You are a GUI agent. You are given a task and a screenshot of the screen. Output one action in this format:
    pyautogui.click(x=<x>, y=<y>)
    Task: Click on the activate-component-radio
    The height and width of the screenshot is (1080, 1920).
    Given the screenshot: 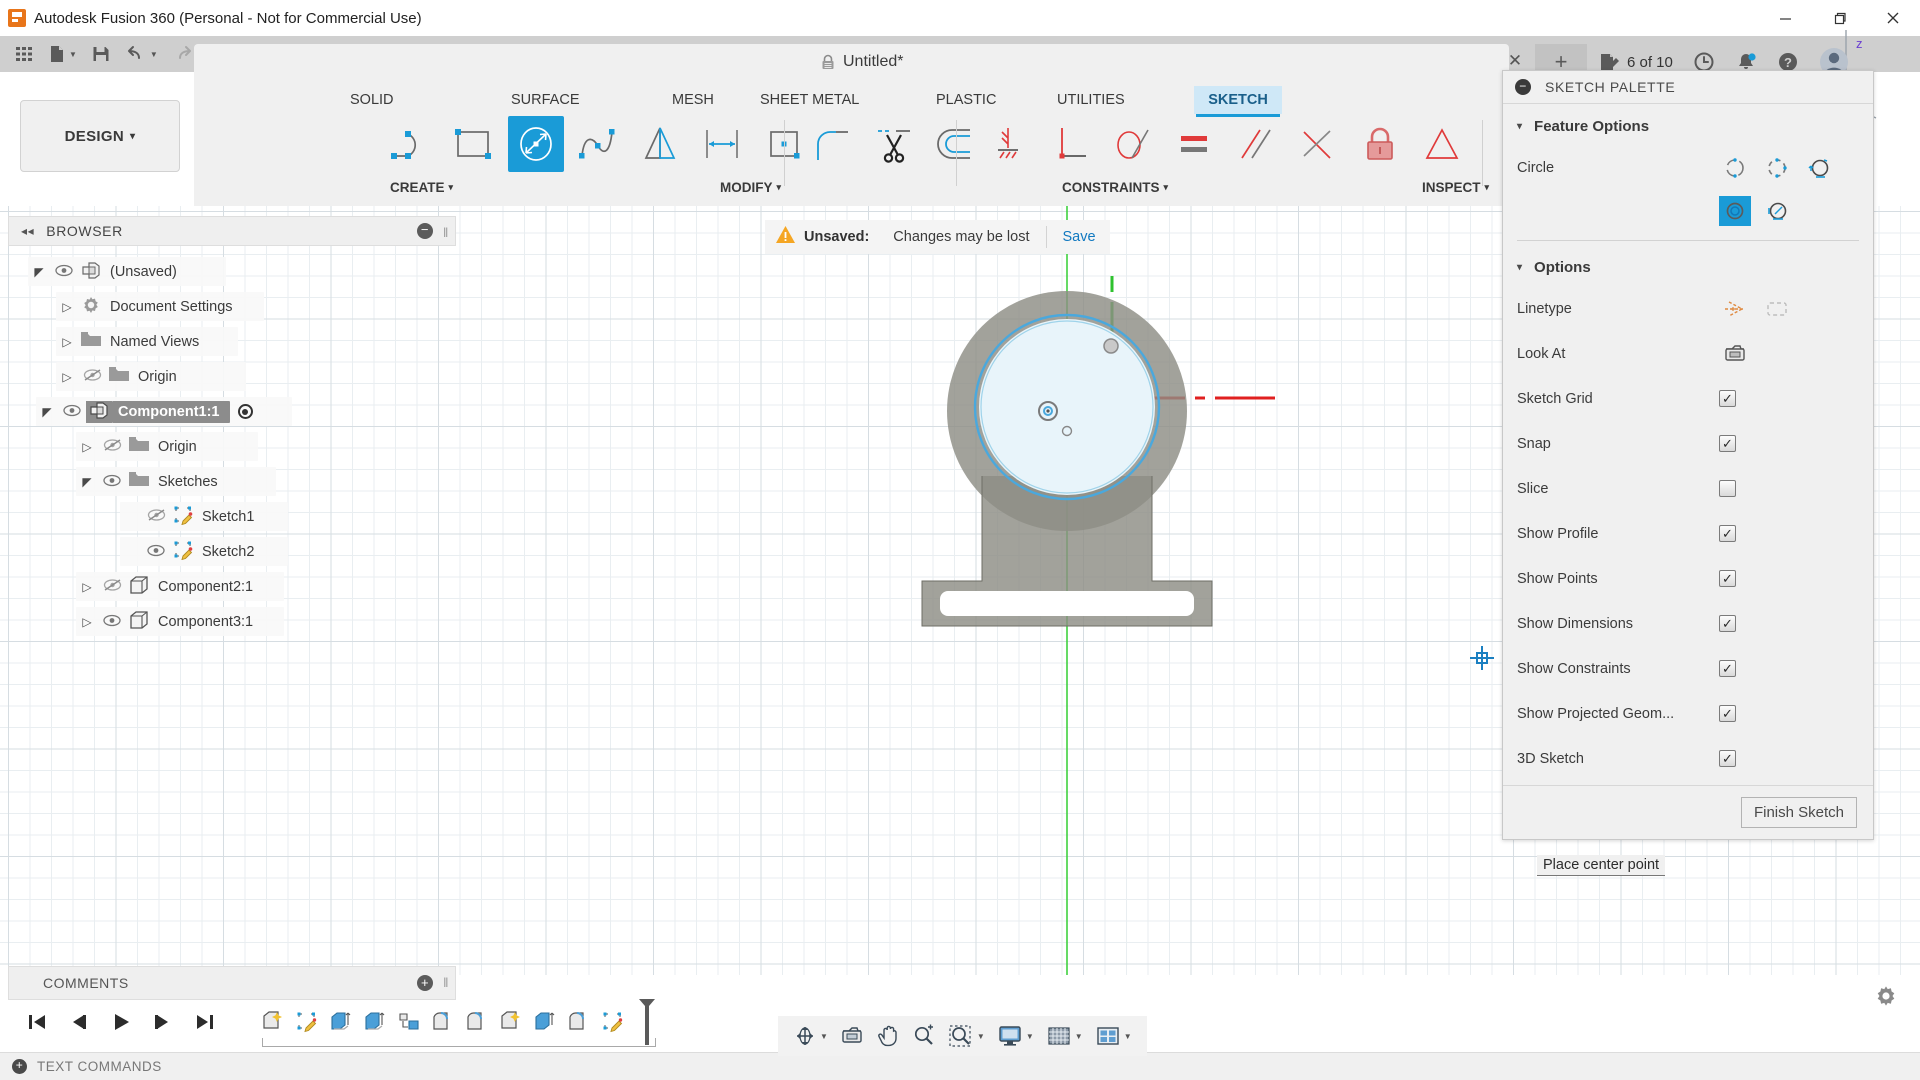 What is the action you would take?
    pyautogui.click(x=245, y=411)
    